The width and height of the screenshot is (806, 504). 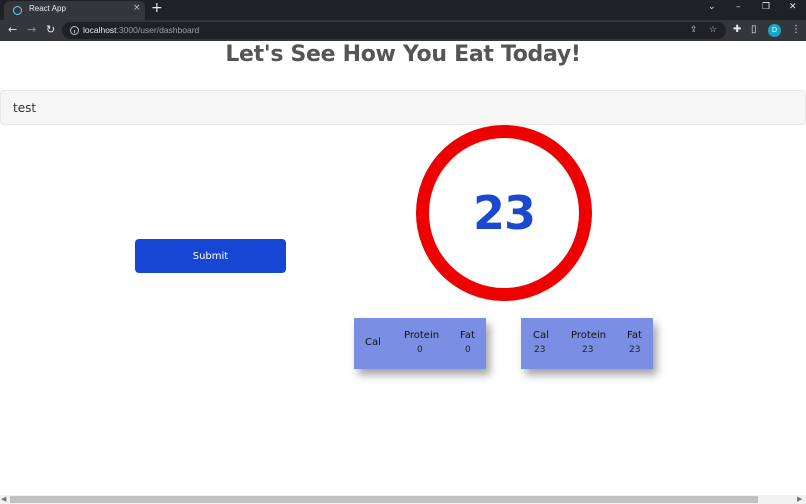 I want to click on address-bar: localhost:3000/user/dashboard ⇪ ☆, so click(x=394, y=30).